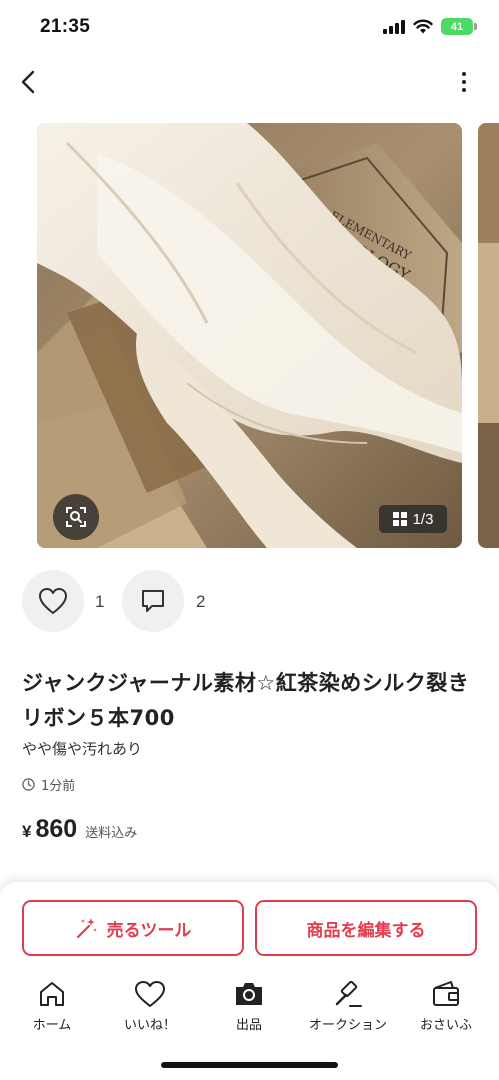 The width and height of the screenshot is (499, 1080). I want to click on signal-icon, so click(394, 27).